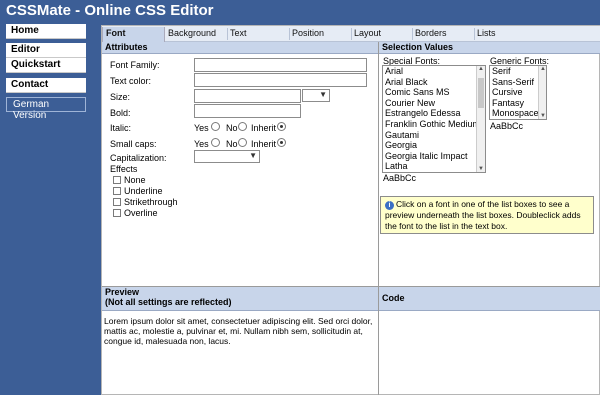 The width and height of the screenshot is (600, 395). I want to click on small-caps-yes-radio, so click(215, 142).